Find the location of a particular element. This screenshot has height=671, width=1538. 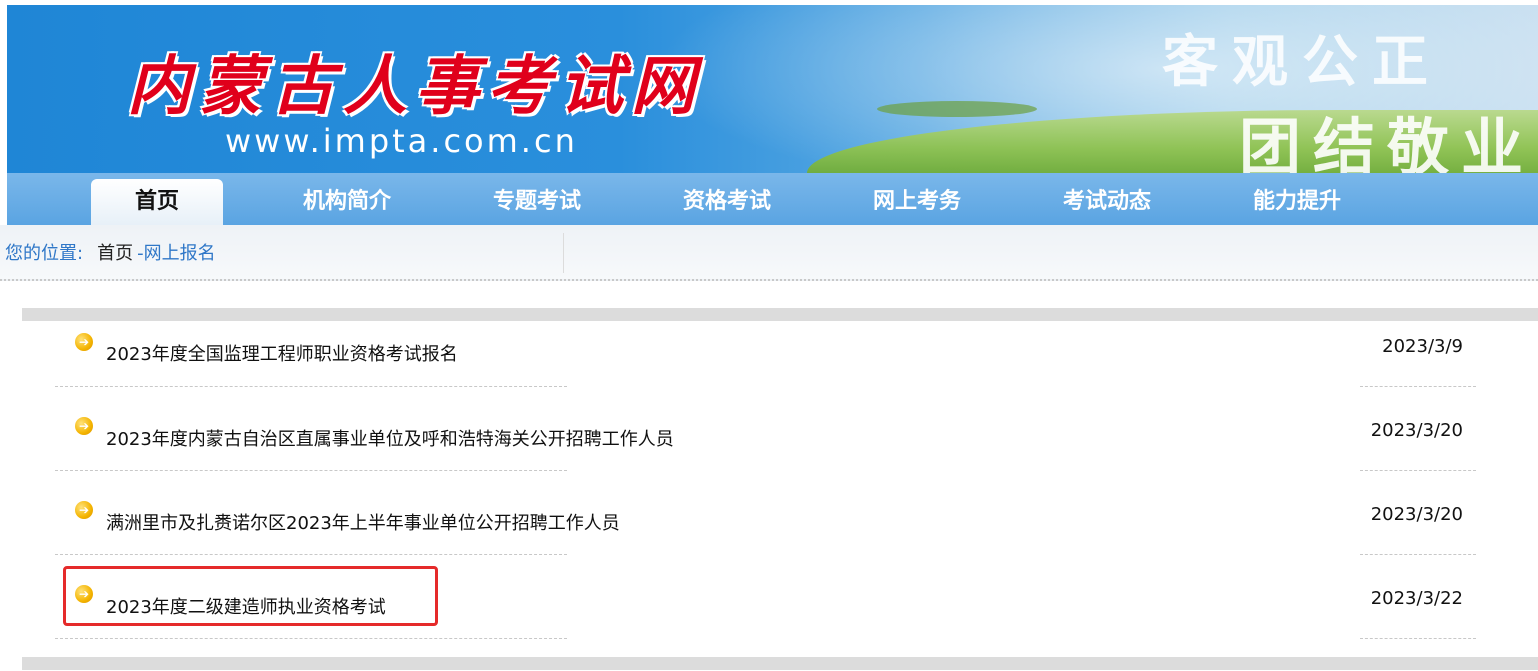

list-top-bar is located at coordinates (780, 314).